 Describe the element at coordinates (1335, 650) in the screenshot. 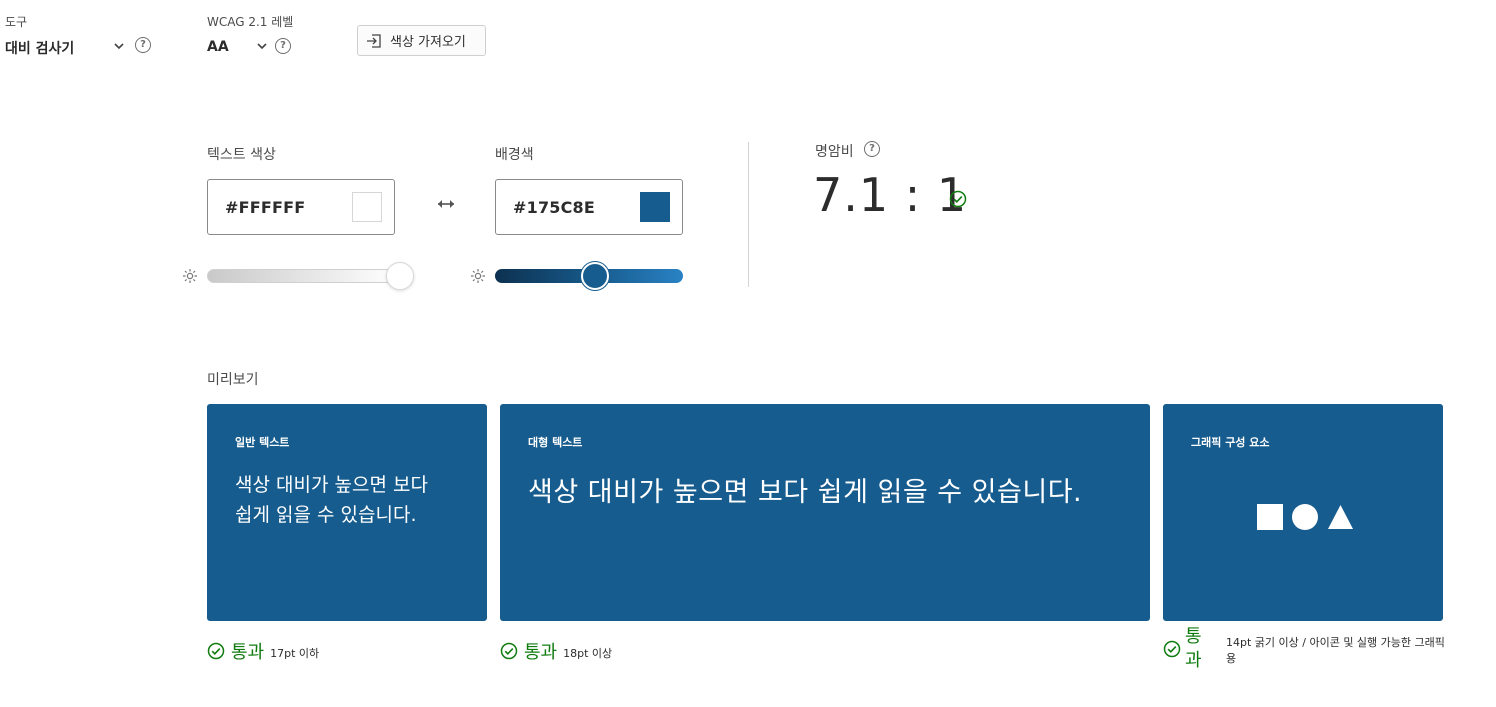

I see `graphic-note: 14pt 굵기 이상 / 아이콘 및 실행 가능한 그래픽용` at that location.